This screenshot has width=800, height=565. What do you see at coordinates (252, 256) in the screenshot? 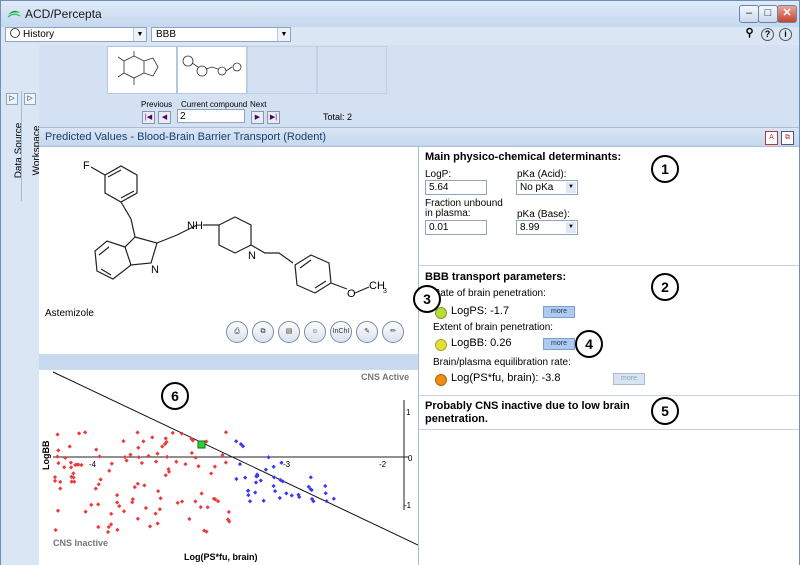
I see `atom-n-piperidine: N` at bounding box center [252, 256].